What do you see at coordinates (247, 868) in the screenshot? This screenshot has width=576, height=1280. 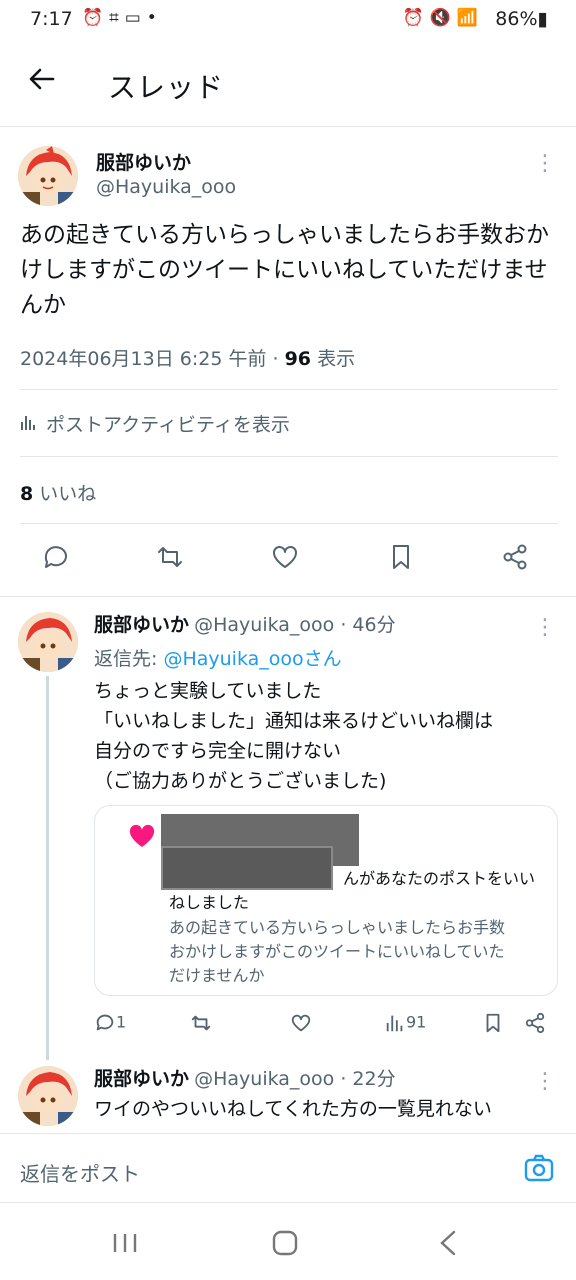 I see `redacted-block` at bounding box center [247, 868].